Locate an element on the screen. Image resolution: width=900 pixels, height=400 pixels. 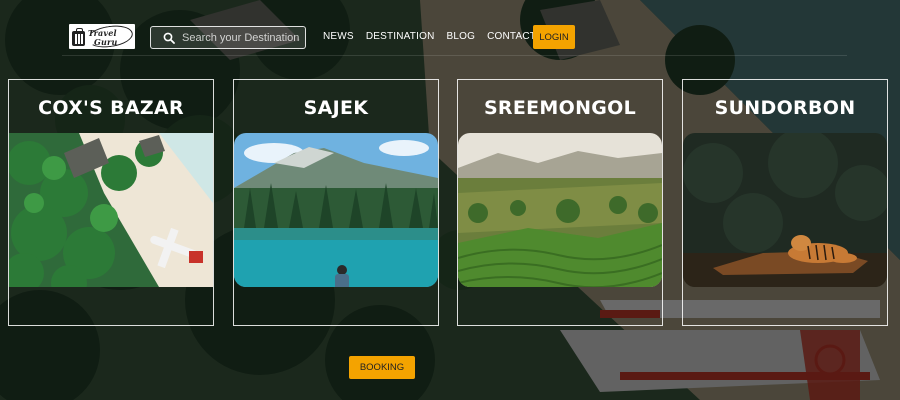
destination-image-sundorbon is located at coordinates (785, 210).